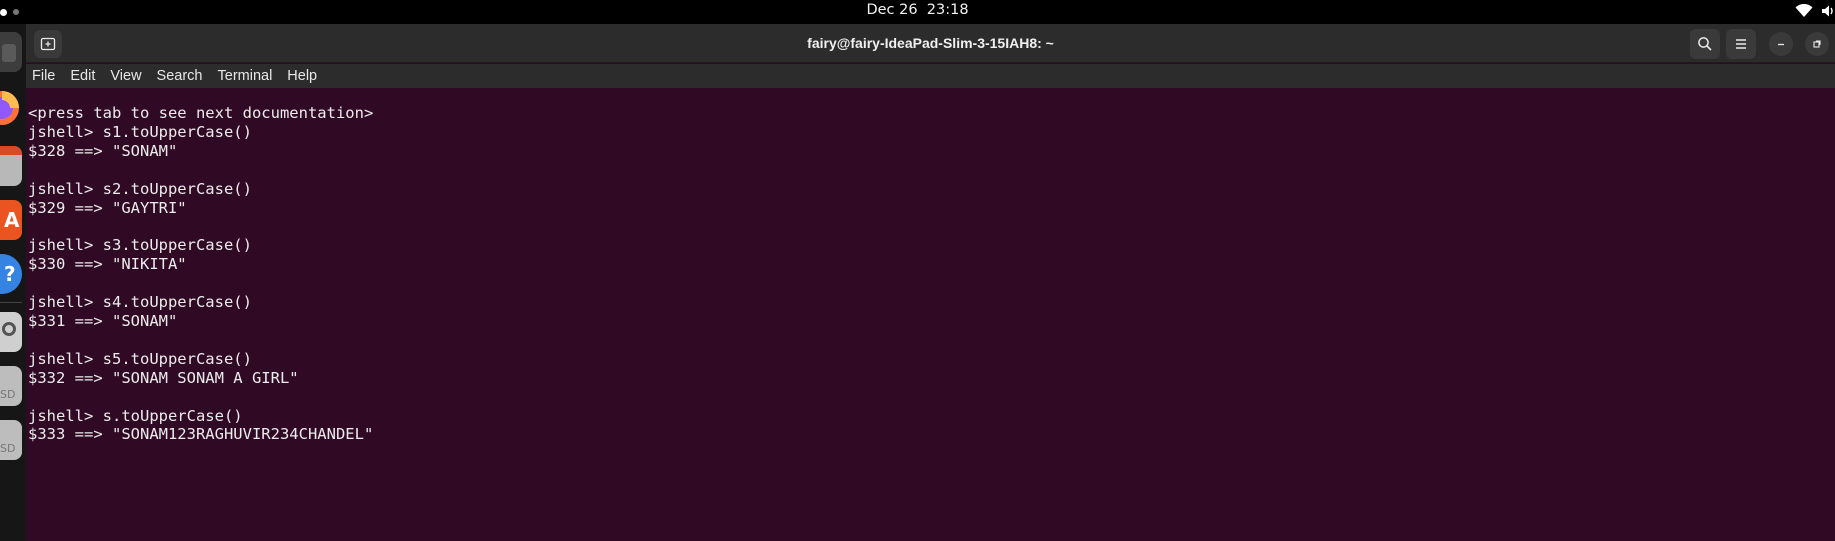  I want to click on search-tool-icon, so click(11, 332).